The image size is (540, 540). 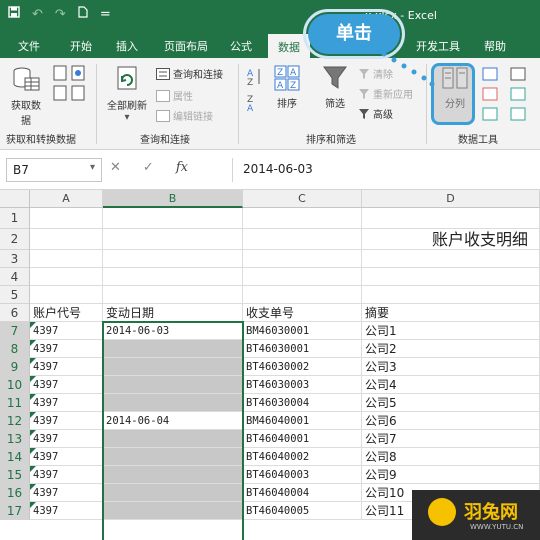 I want to click on column-header-d: D, so click(x=451, y=199).